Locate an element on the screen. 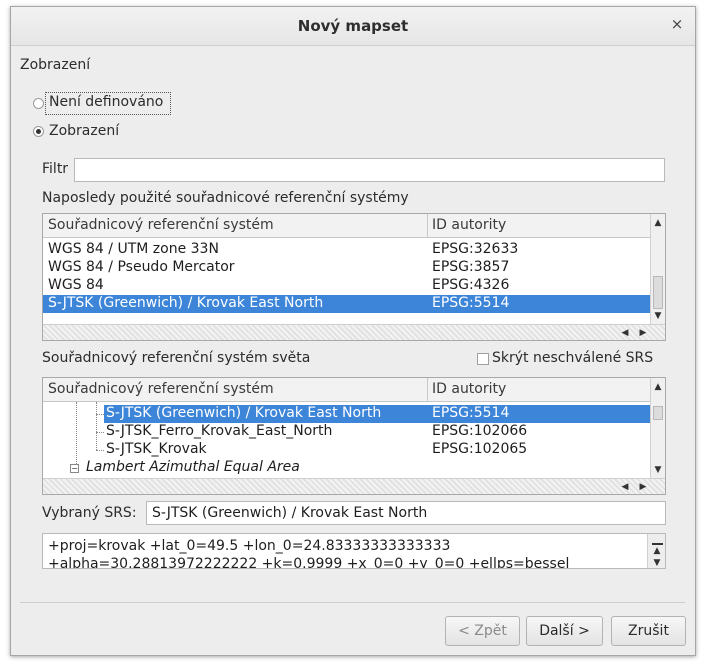 The image size is (707, 666). tree-group-row: Lambert Azimuthal Equal Area is located at coordinates (286, 468).